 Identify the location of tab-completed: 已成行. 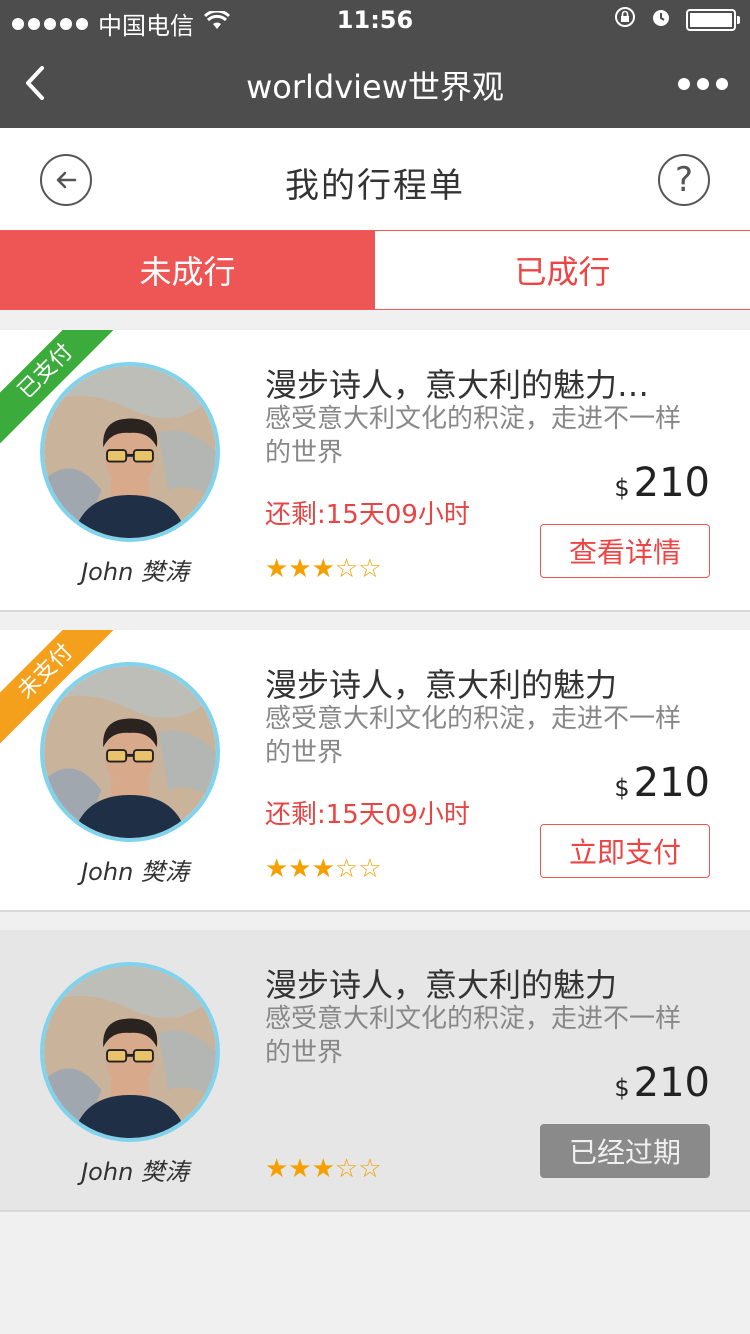
(562, 270).